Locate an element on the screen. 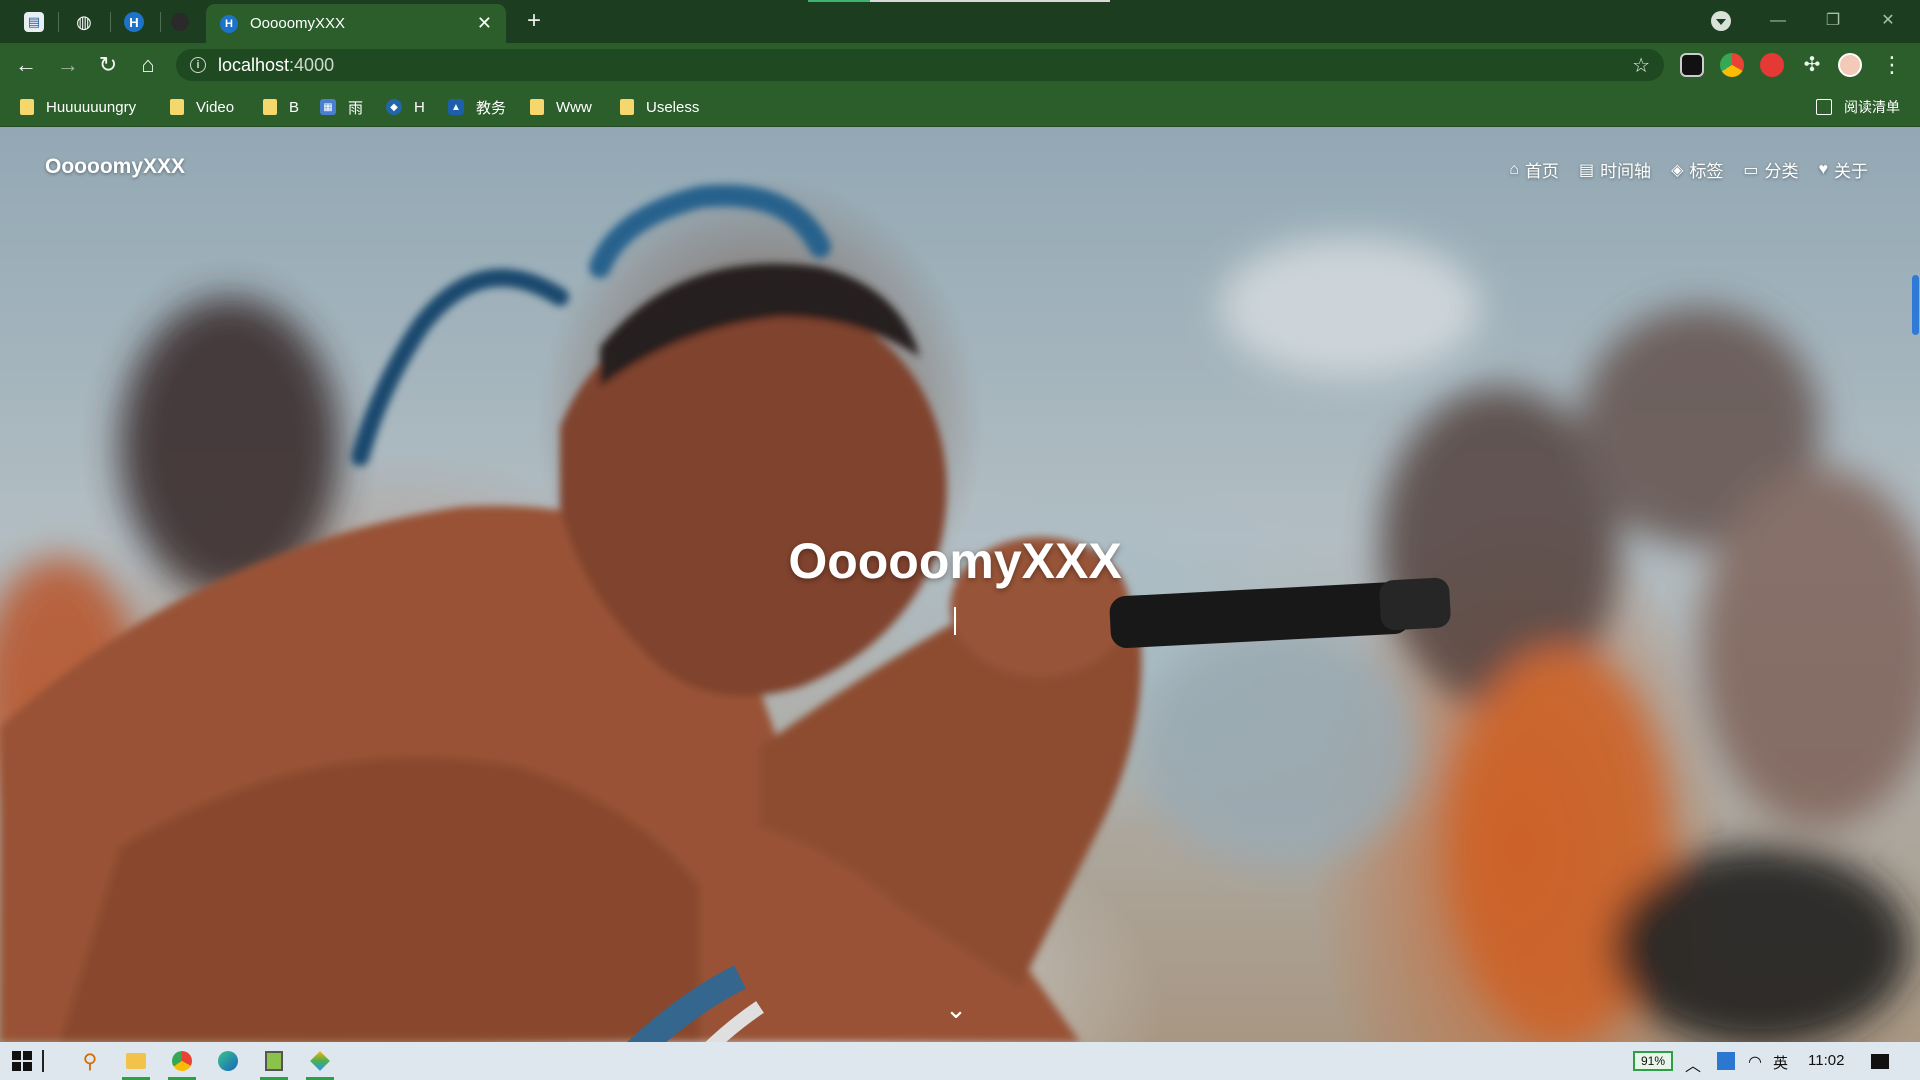 The height and width of the screenshot is (1080, 1920). tray-app-icon is located at coordinates (1726, 1061).